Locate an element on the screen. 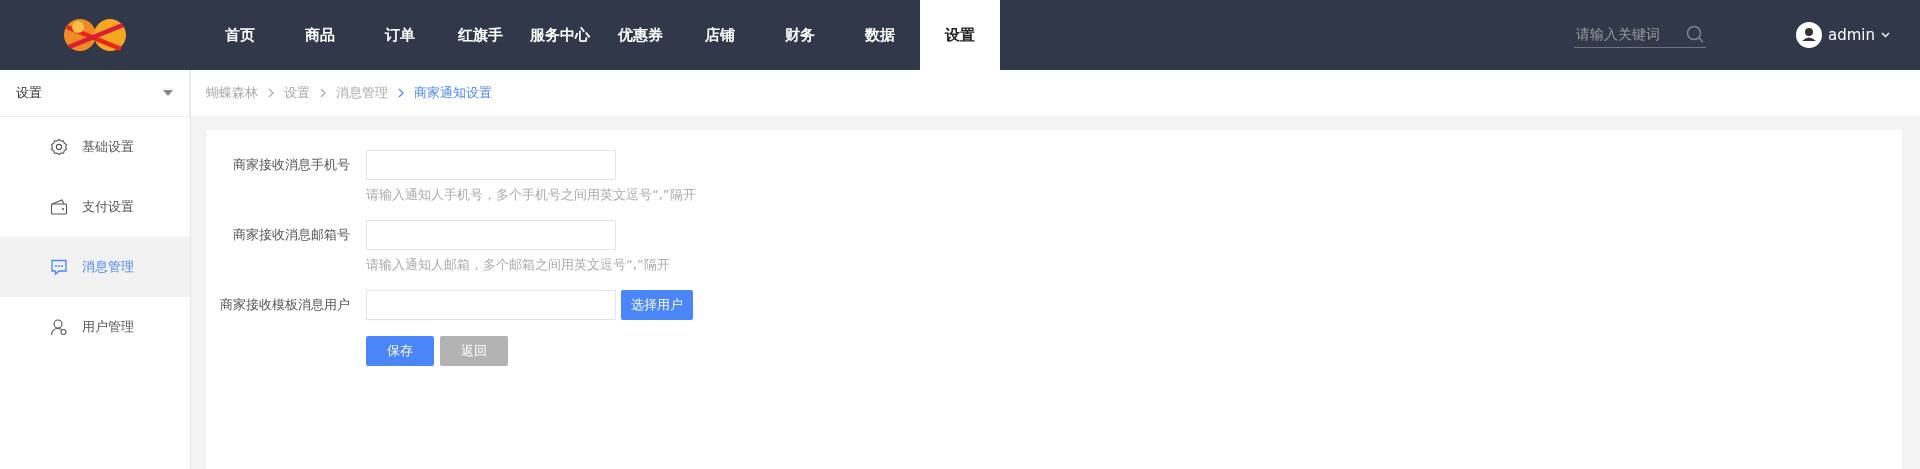 This screenshot has width=1920, height=469. nav-tab: 数据 is located at coordinates (880, 35).